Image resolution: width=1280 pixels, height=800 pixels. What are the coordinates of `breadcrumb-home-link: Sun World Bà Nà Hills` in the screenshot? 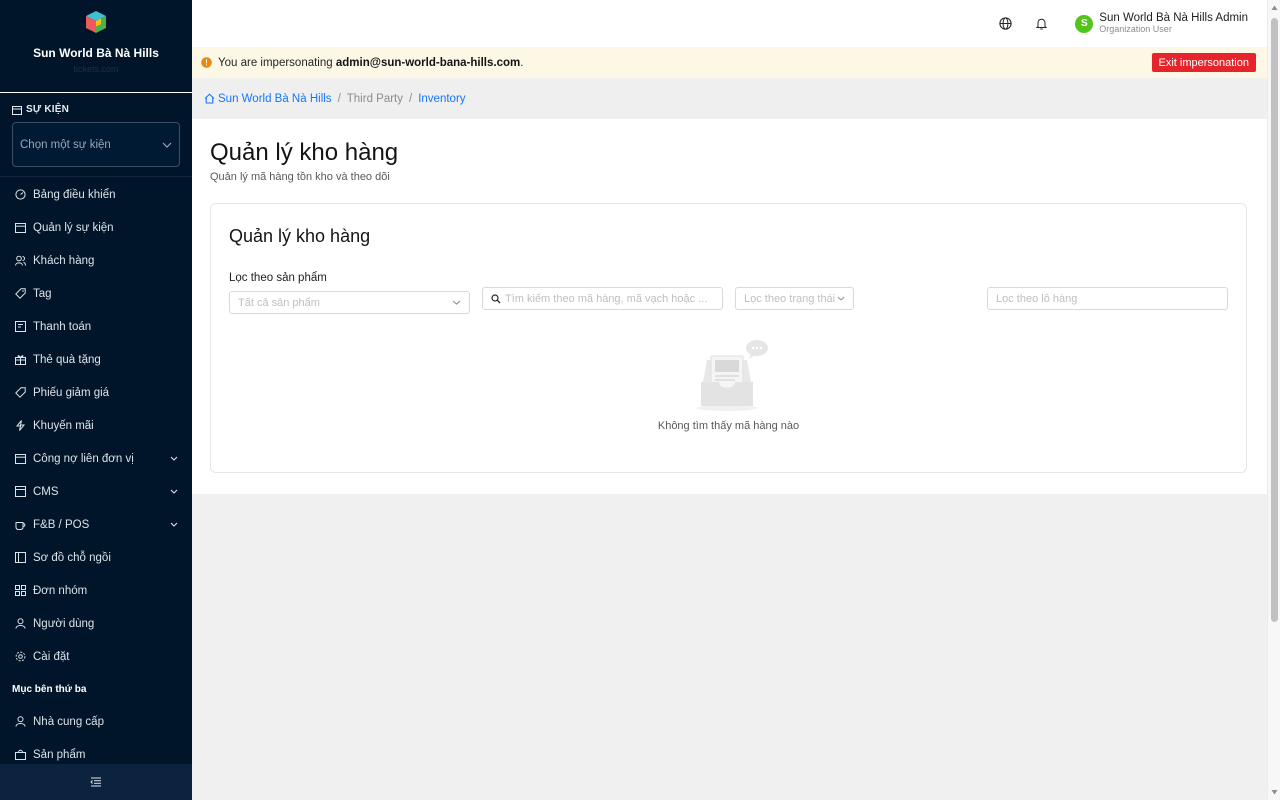 It's located at (275, 99).